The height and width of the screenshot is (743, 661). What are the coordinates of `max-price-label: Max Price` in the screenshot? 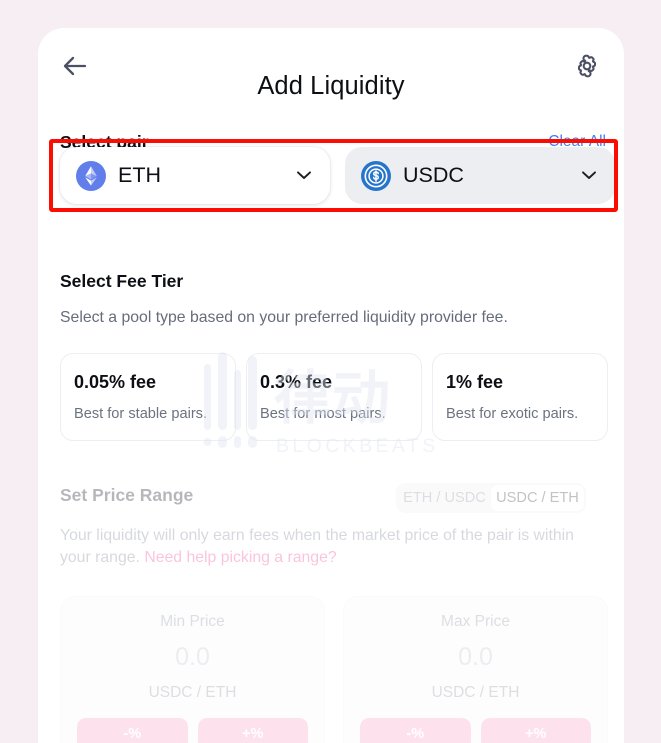 It's located at (475, 621).